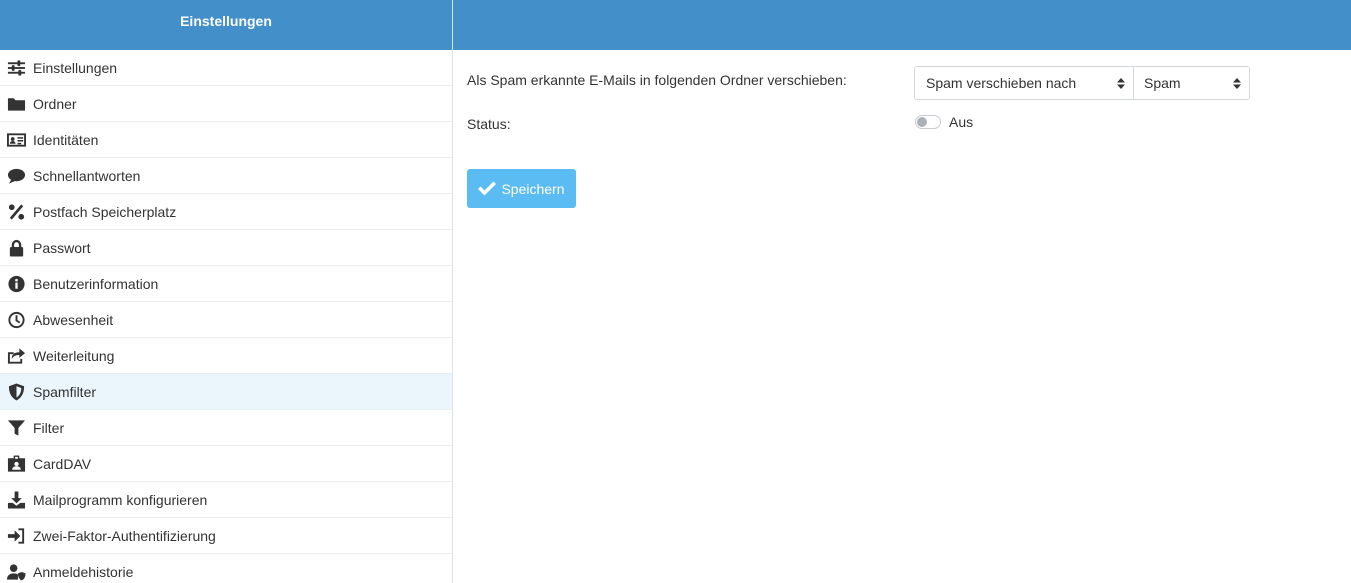  Describe the element at coordinates (74, 355) in the screenshot. I see `sidebar-item-label: Weiterleitung` at that location.